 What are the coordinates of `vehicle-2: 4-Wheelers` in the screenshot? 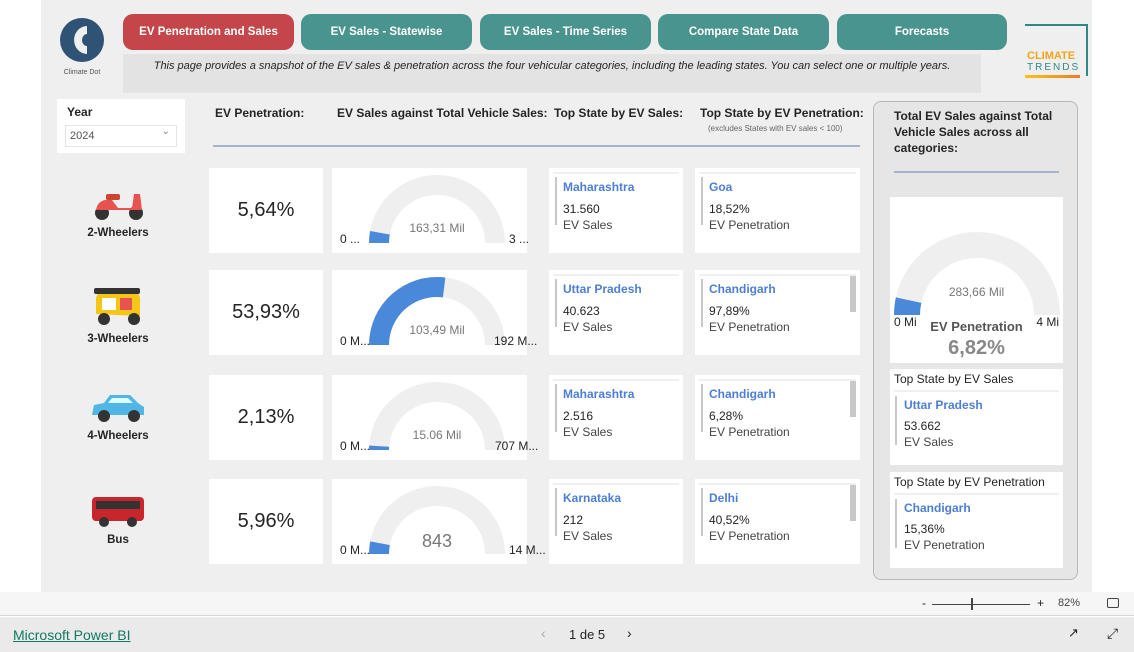 It's located at (118, 415).